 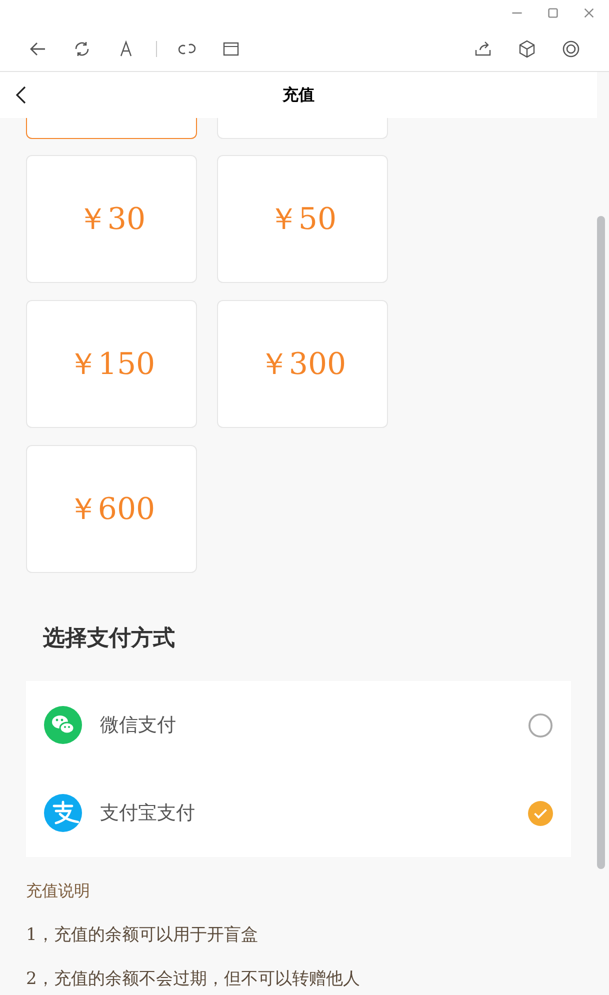 What do you see at coordinates (142, 935) in the screenshot?
I see `note-line: 1，充值的余额可以用于开盲盒` at bounding box center [142, 935].